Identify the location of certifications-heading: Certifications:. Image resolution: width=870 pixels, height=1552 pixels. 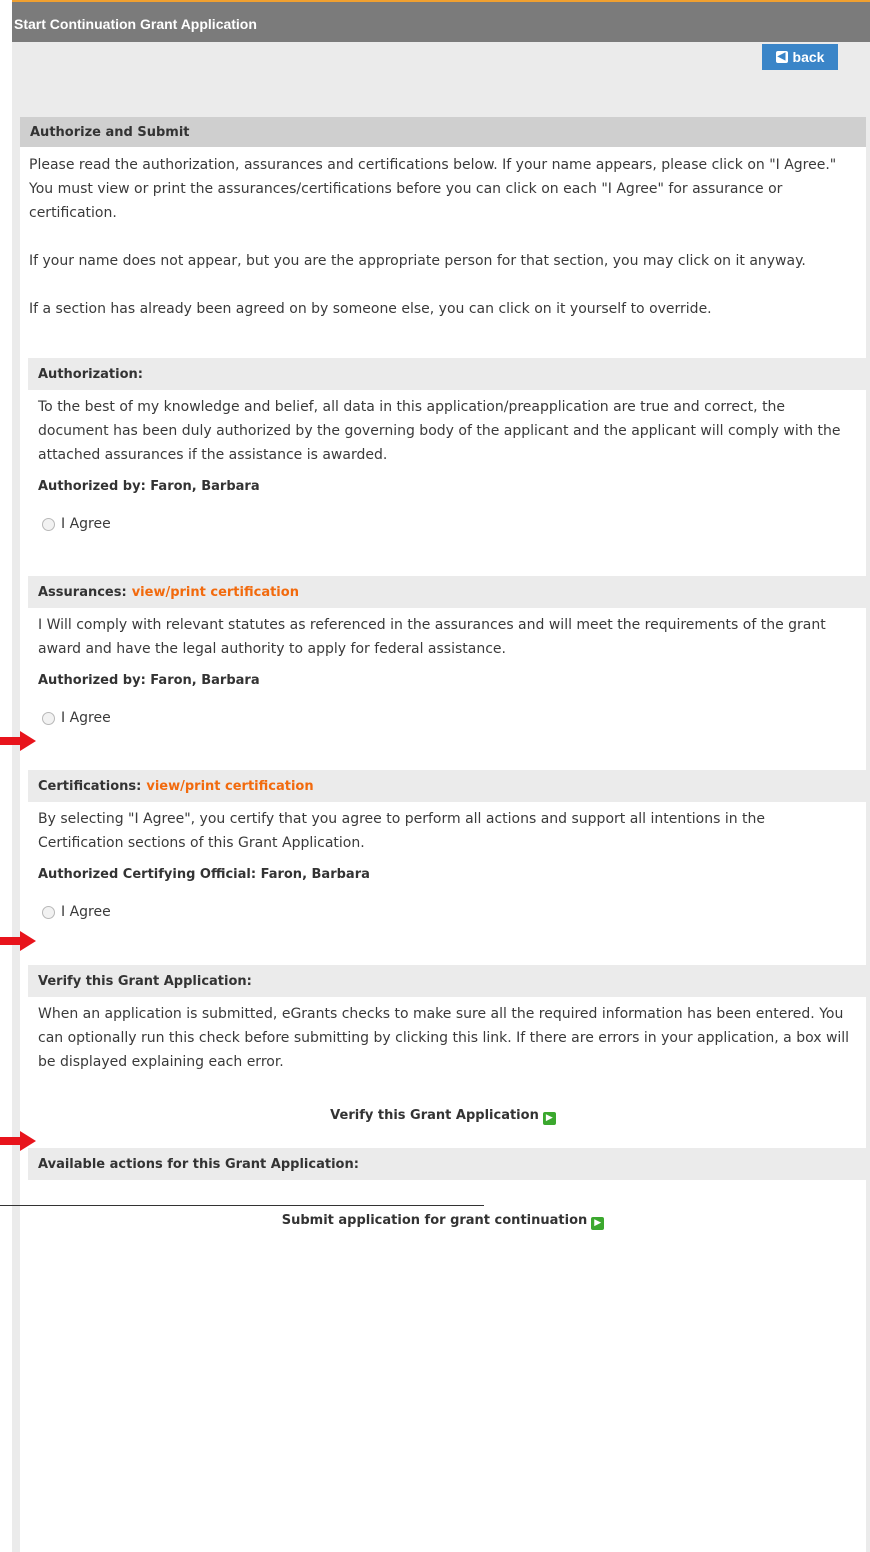
(90, 786).